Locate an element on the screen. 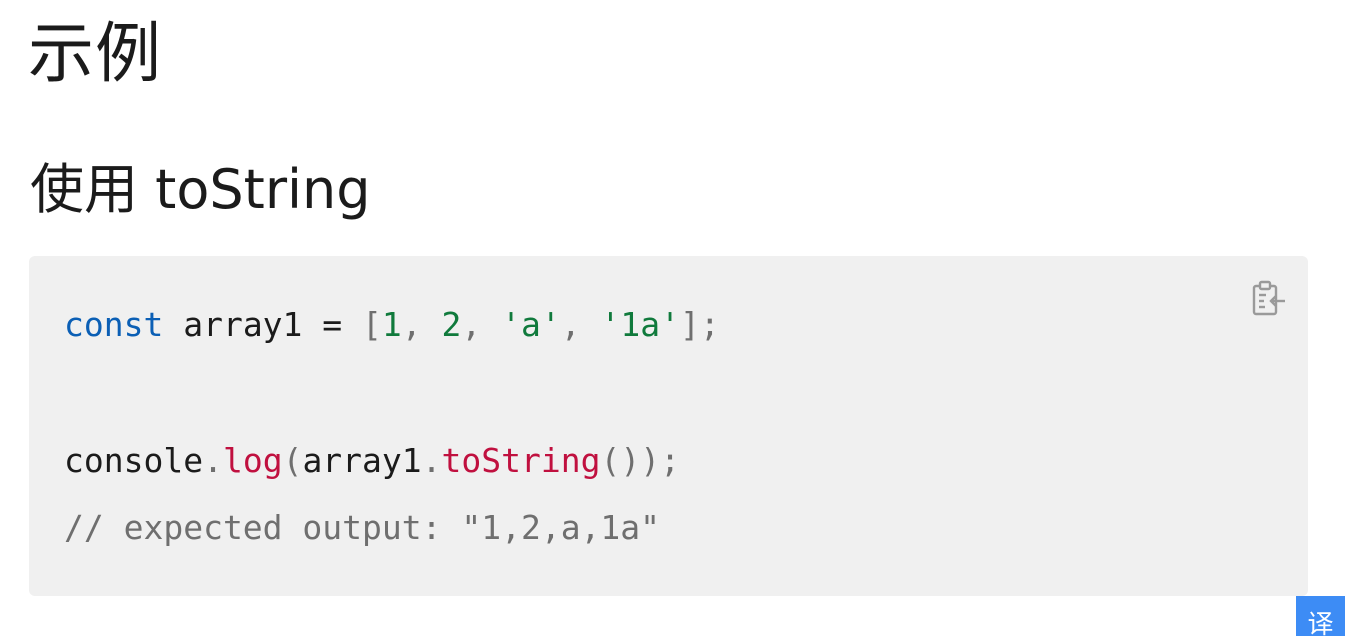  code-number: 1 is located at coordinates (391, 324).